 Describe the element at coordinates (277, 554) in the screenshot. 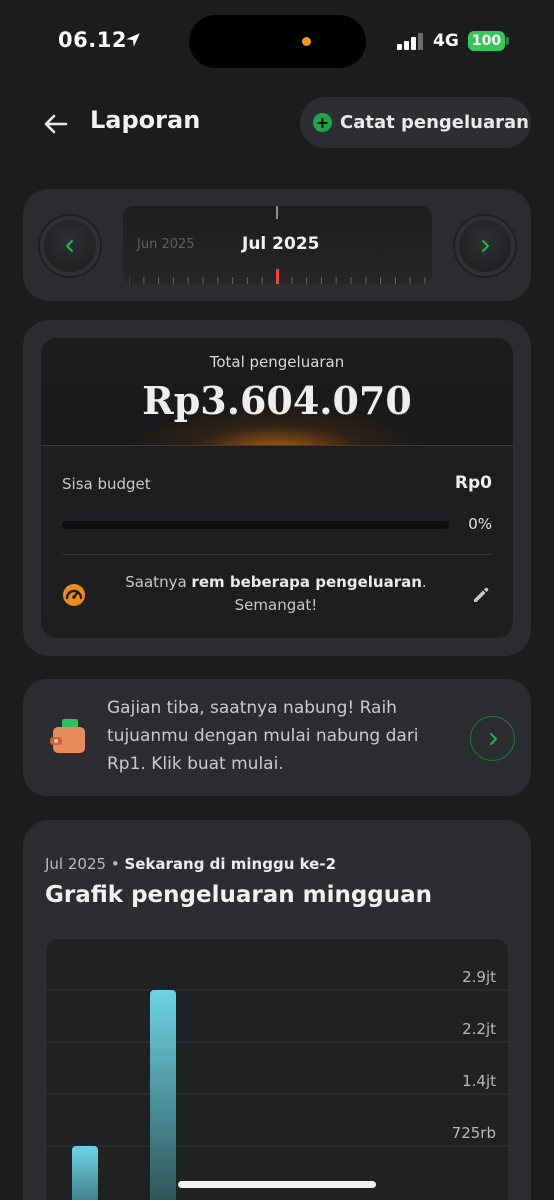

I see `divider` at that location.